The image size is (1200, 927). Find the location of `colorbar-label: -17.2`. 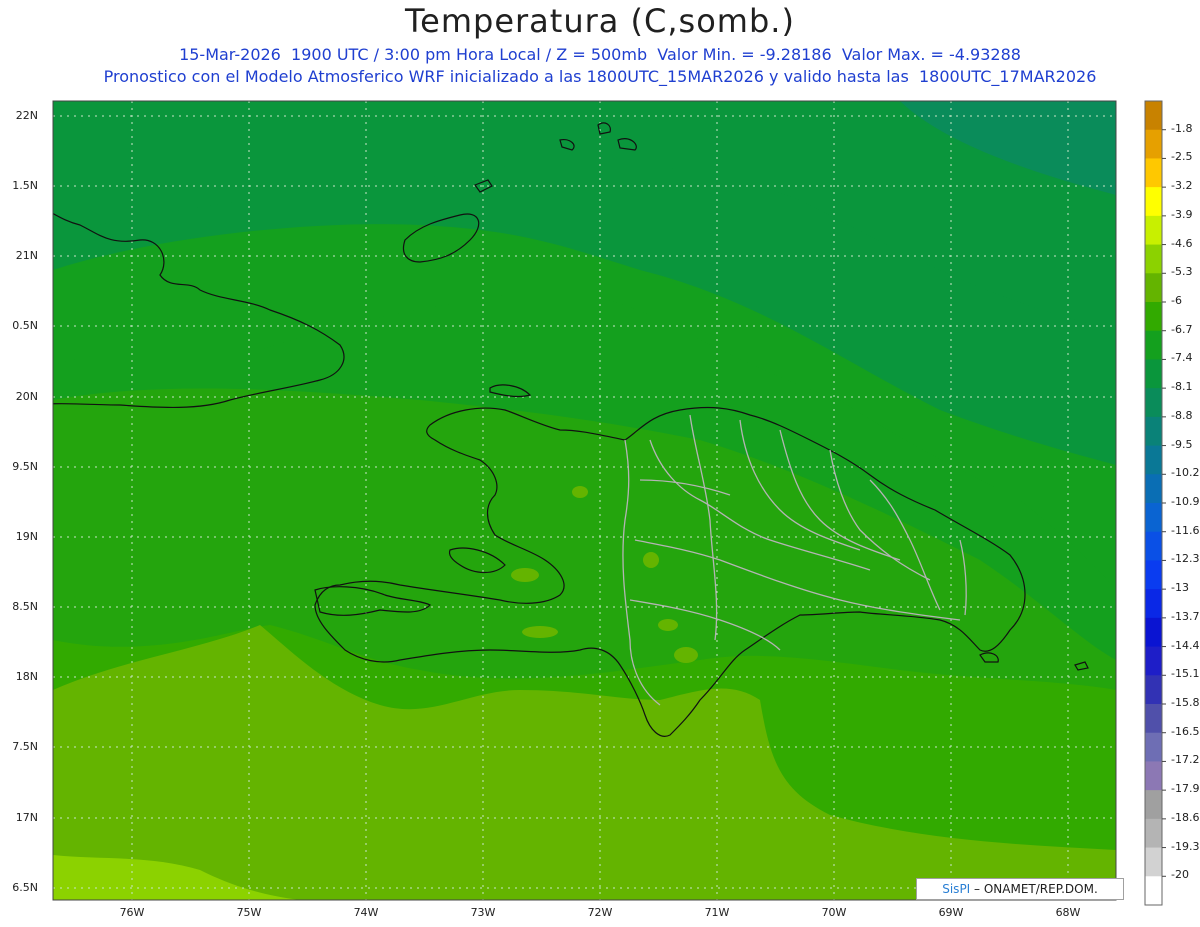

colorbar-label: -17.2 is located at coordinates (1185, 760).